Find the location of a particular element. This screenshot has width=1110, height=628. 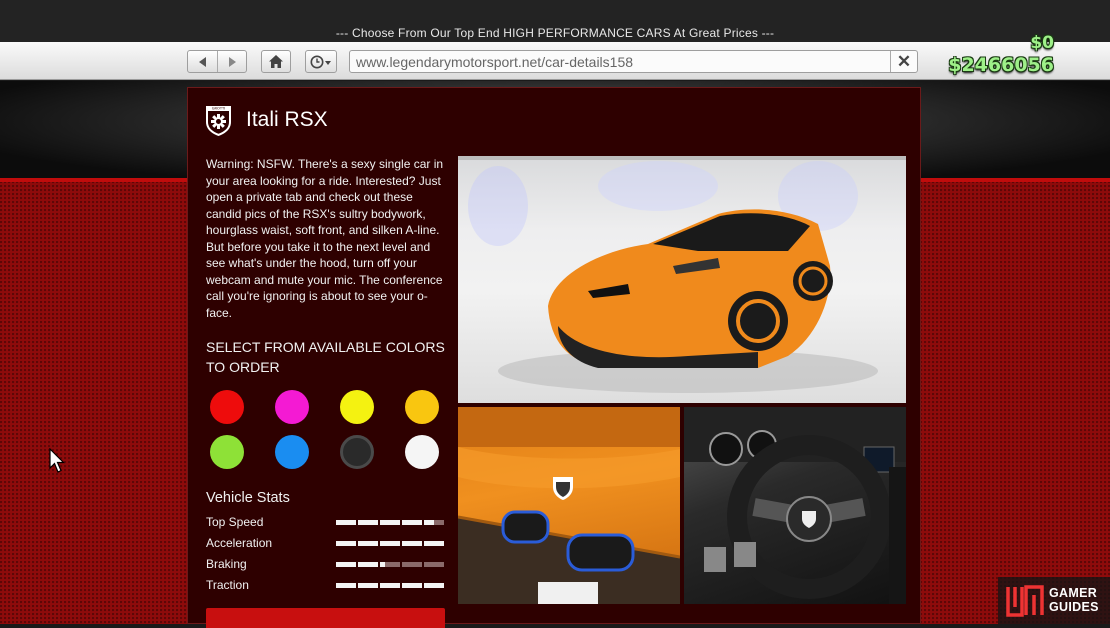

watermark-line-2: GUIDES is located at coordinates (1074, 607).